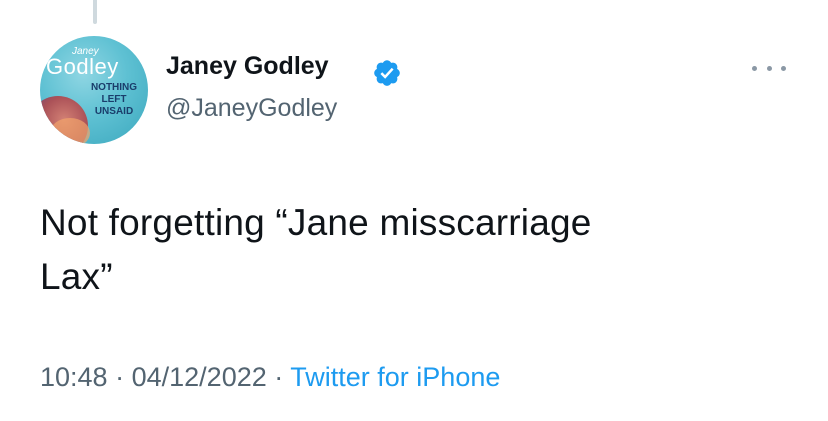  What do you see at coordinates (247, 66) in the screenshot?
I see `author-display-name: Janey Godley` at bounding box center [247, 66].